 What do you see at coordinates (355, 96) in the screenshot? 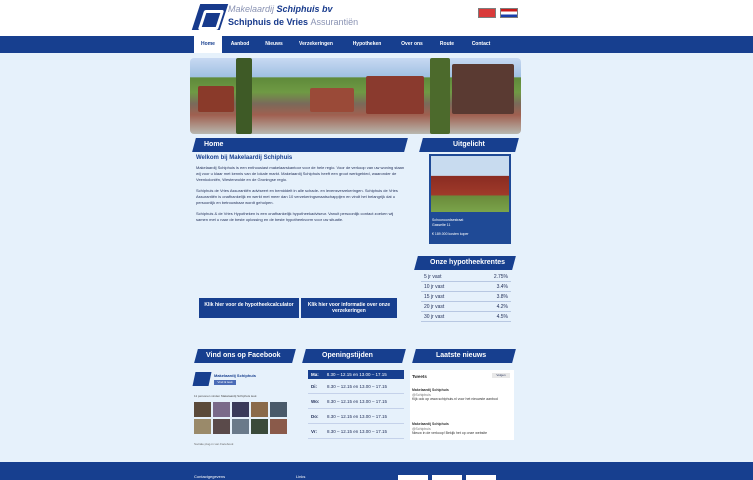
I see `hero-banner-image` at bounding box center [355, 96].